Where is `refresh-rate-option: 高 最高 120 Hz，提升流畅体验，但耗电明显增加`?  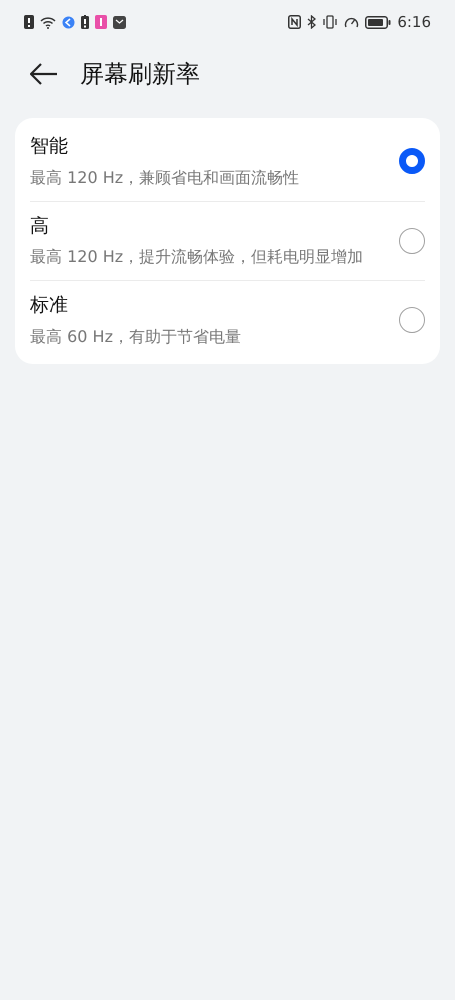 refresh-rate-option: 高 最高 120 Hz，提升流畅体验，但耗电明显增加 is located at coordinates (227, 240).